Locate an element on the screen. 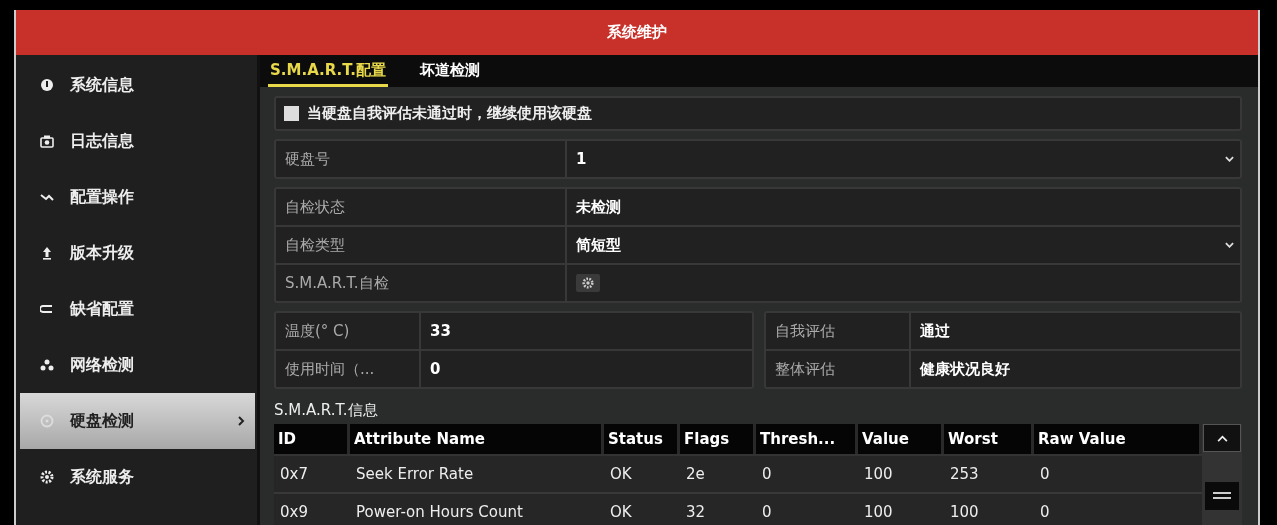 The width and height of the screenshot is (1277, 525). field-value: 健康状况良好 is located at coordinates (964, 369).